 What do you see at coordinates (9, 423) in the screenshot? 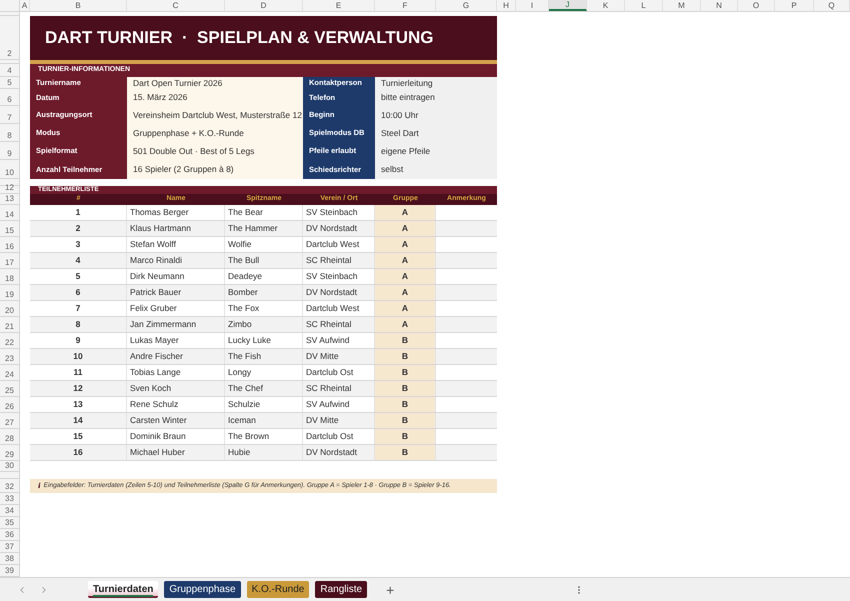
I see `row-number: 27` at bounding box center [9, 423].